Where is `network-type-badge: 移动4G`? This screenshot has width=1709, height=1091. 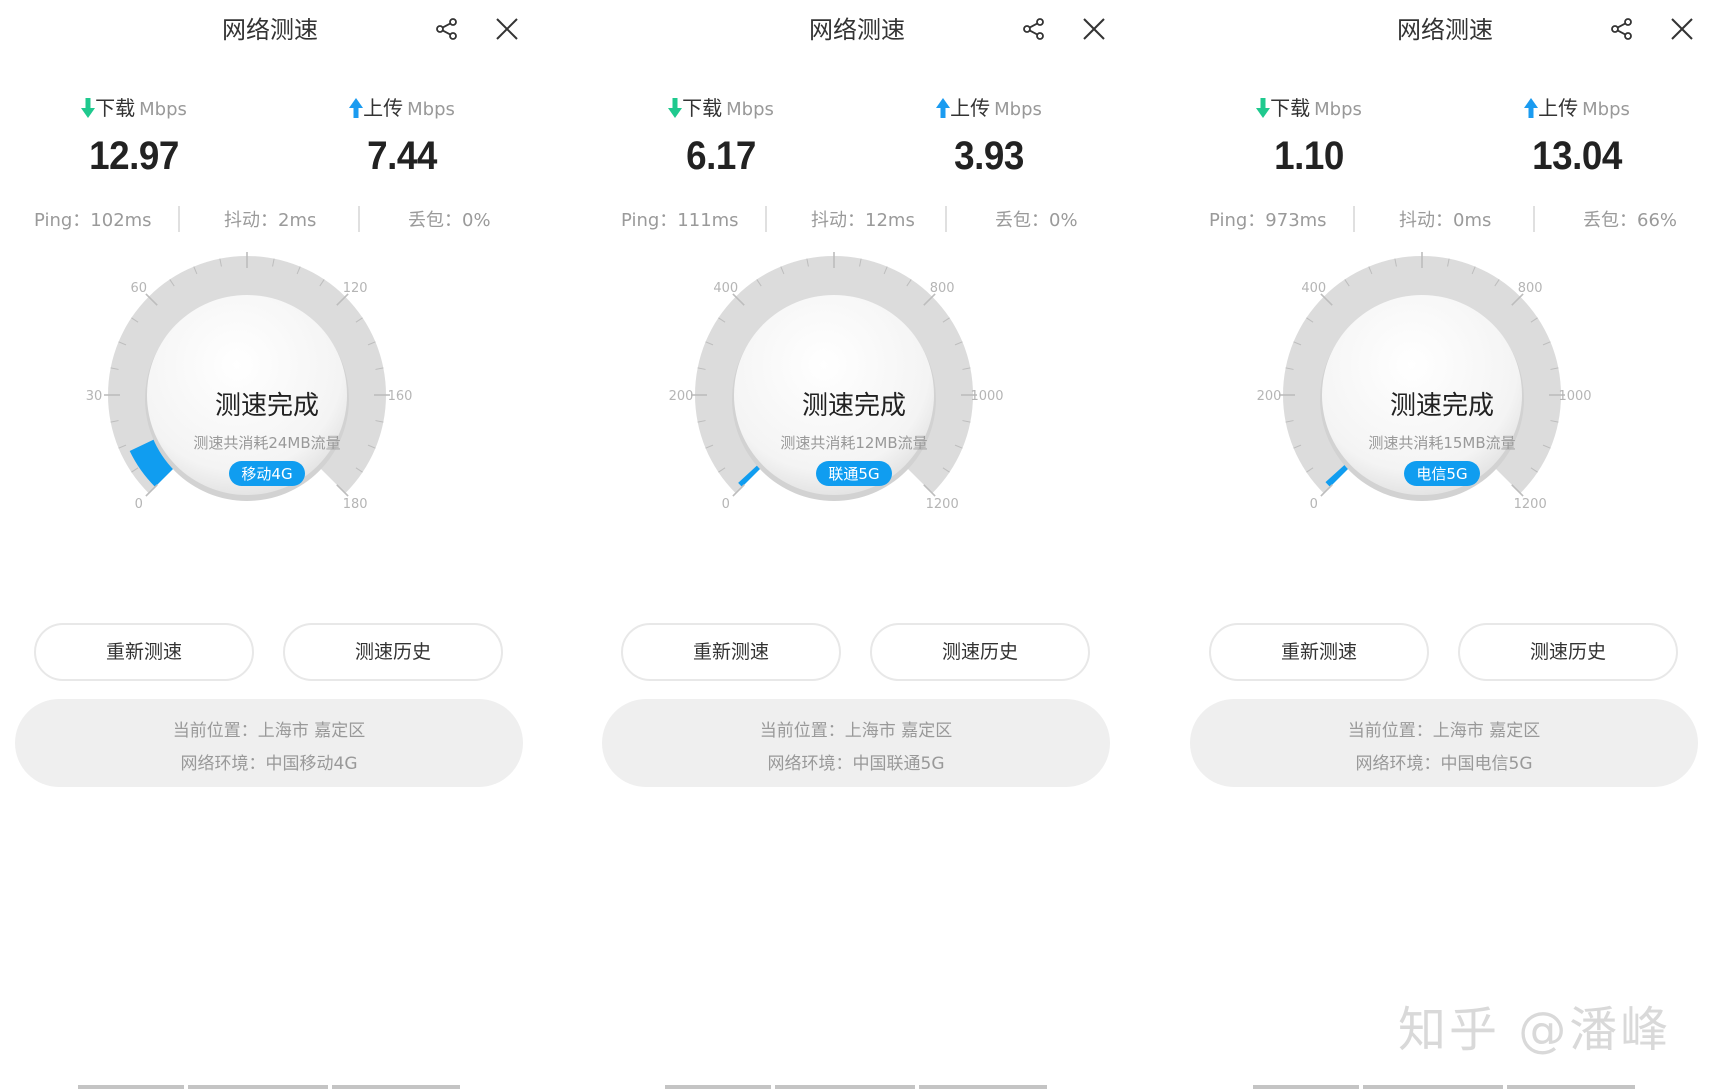
network-type-badge: 移动4G is located at coordinates (267, 473).